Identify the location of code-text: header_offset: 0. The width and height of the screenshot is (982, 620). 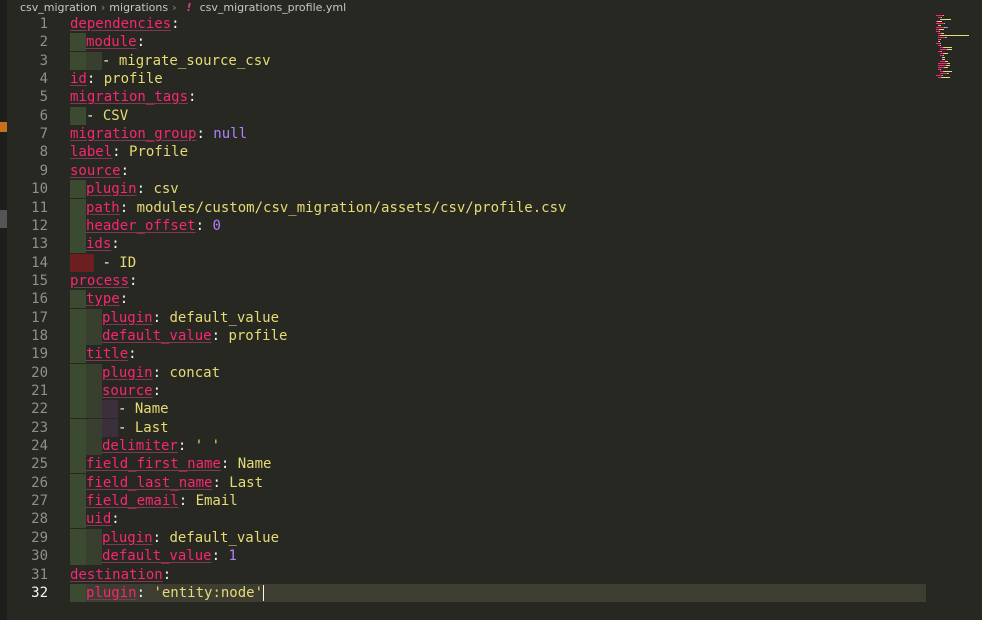
(145, 226).